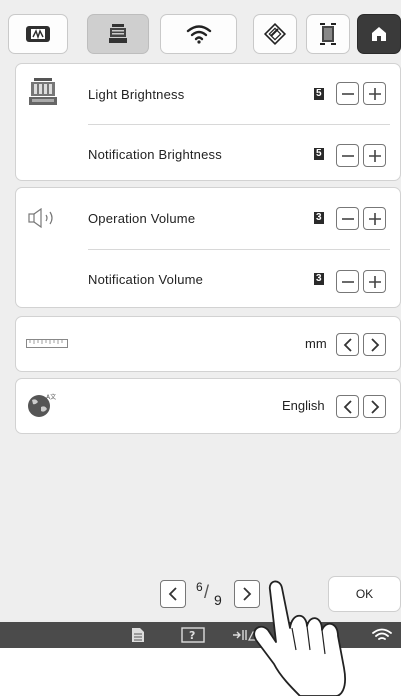 This screenshot has width=401, height=696. Describe the element at coordinates (319, 154) in the screenshot. I see `notification-brightness-value: 5` at that location.